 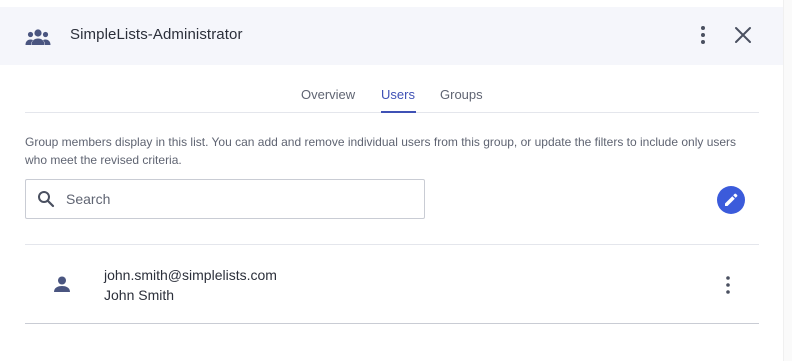 I want to click on person-icon, so click(x=62, y=285).